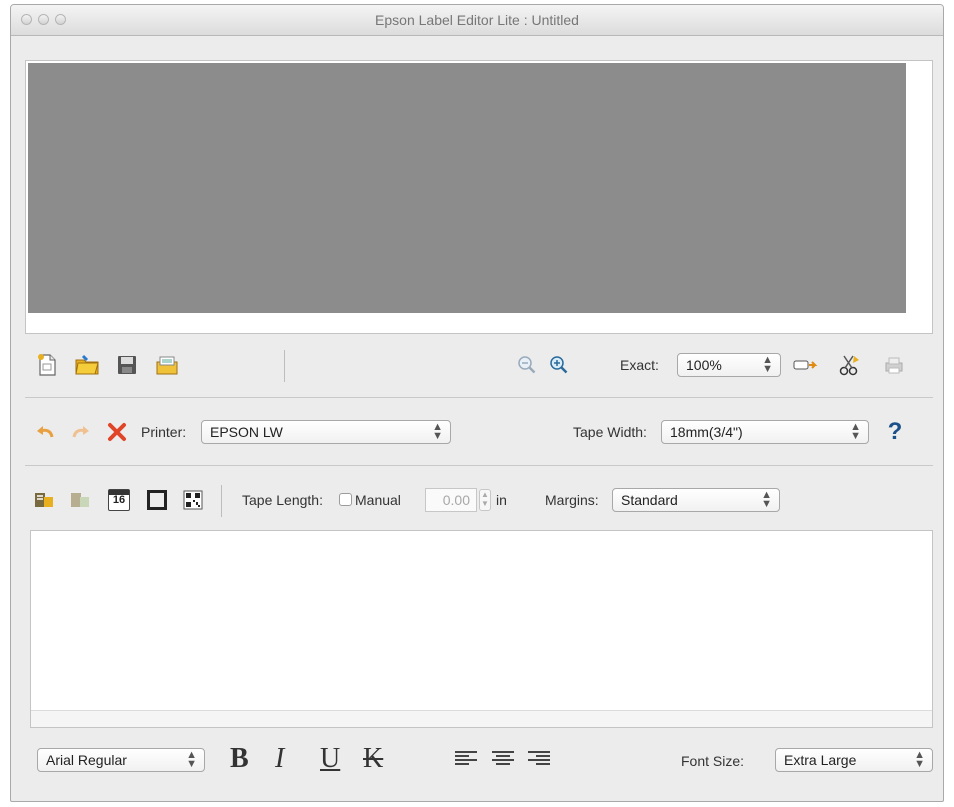 The width and height of the screenshot is (954, 807). Describe the element at coordinates (345, 499) in the screenshot. I see `manual-length-checkbox` at that location.